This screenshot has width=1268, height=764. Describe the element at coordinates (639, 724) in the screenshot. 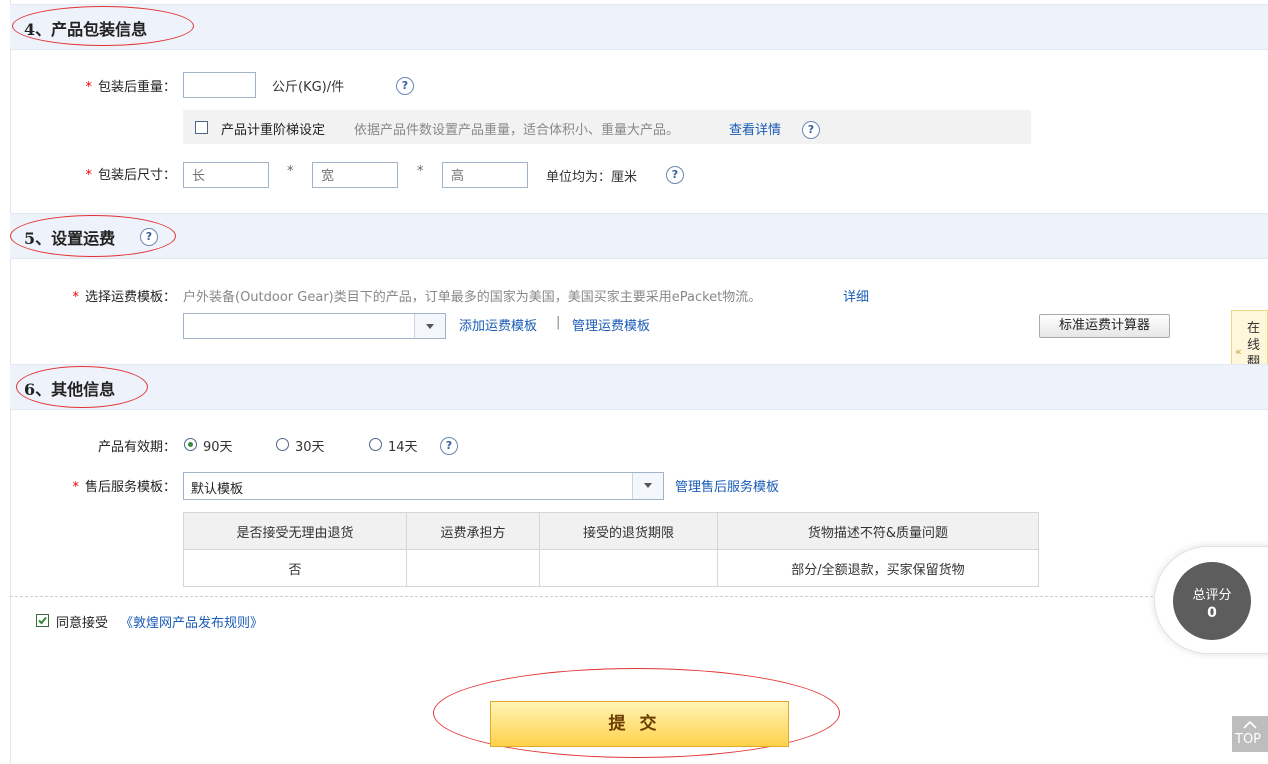

I see `submit-button: 提交` at that location.